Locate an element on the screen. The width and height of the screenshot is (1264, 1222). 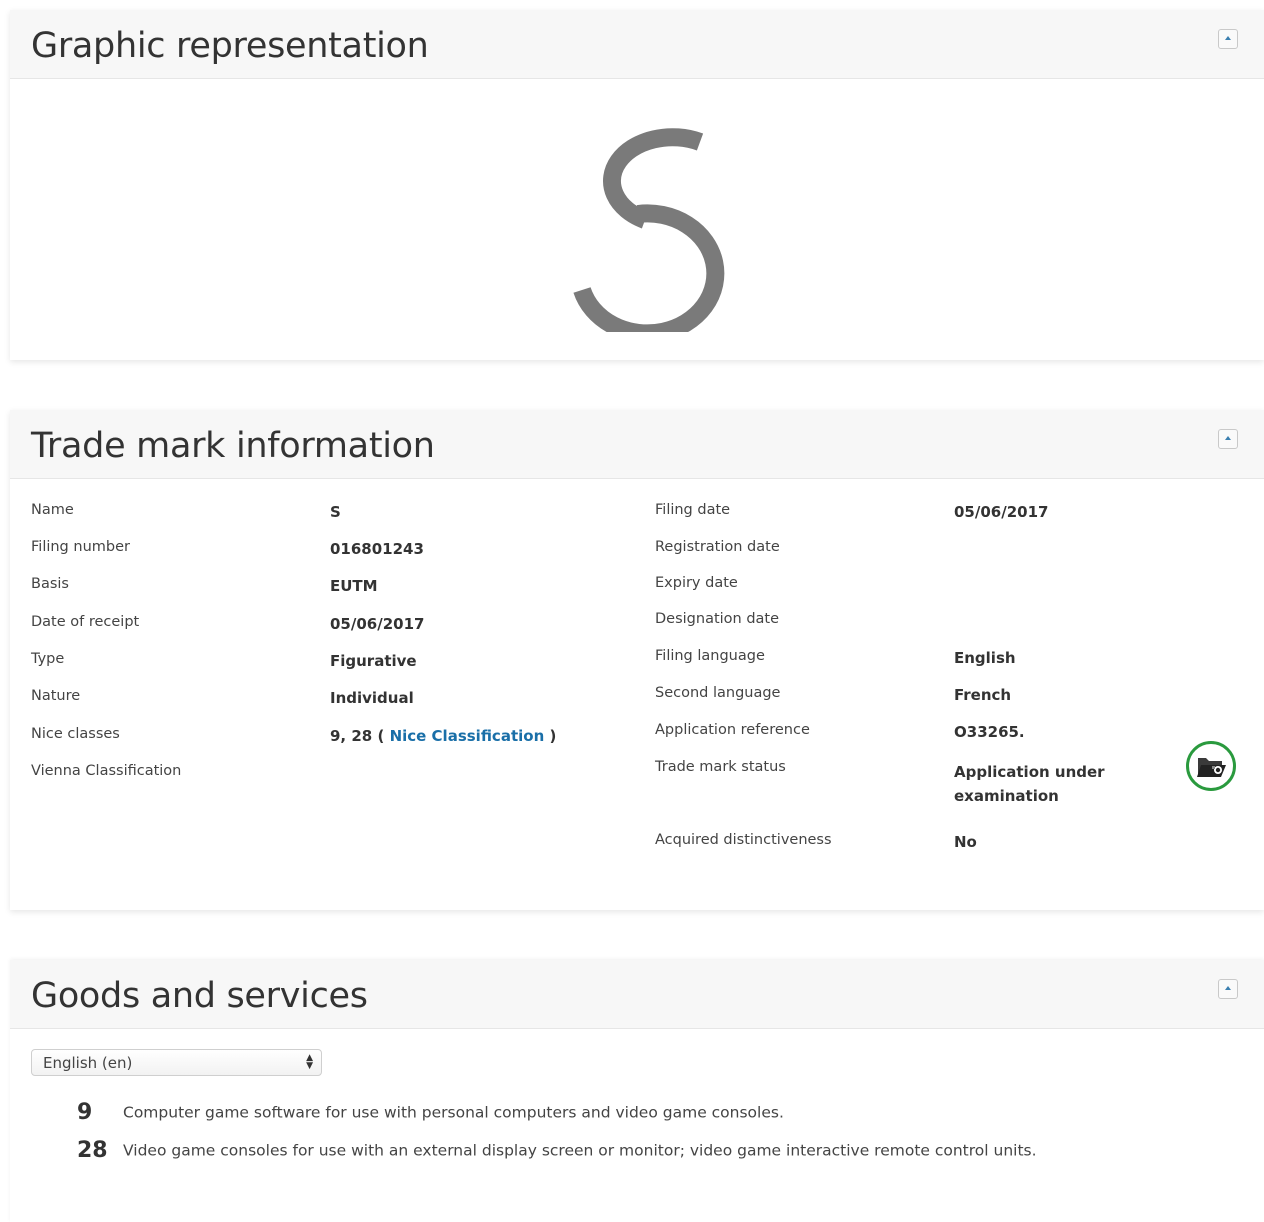
label-vienna-classification: Vienna Classification is located at coordinates (106, 771).